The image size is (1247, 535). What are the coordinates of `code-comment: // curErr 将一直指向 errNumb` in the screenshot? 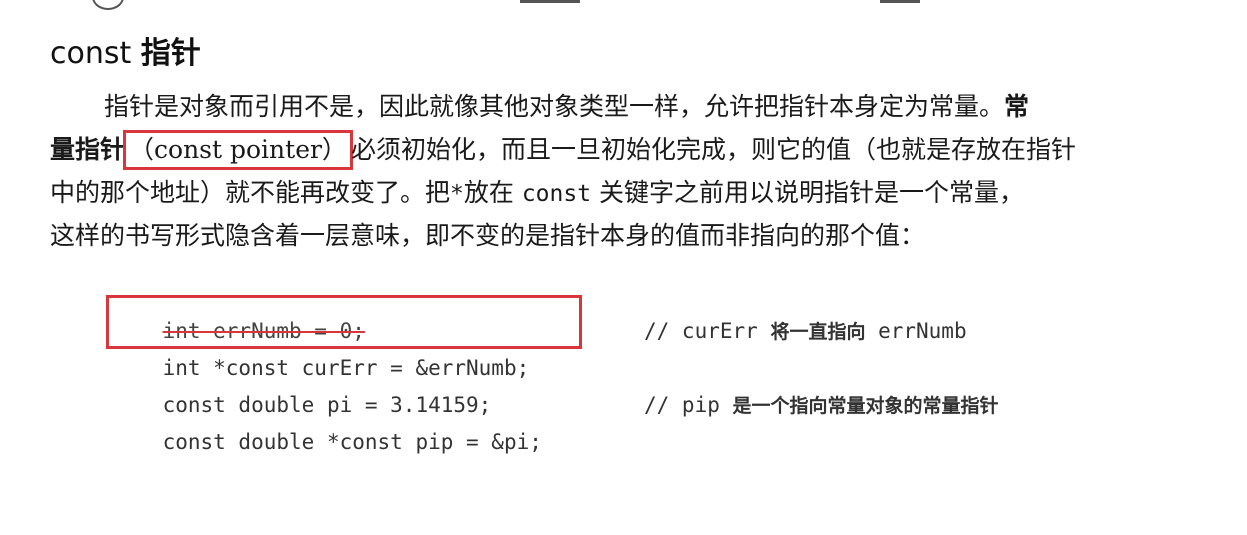 It's located at (805, 332).